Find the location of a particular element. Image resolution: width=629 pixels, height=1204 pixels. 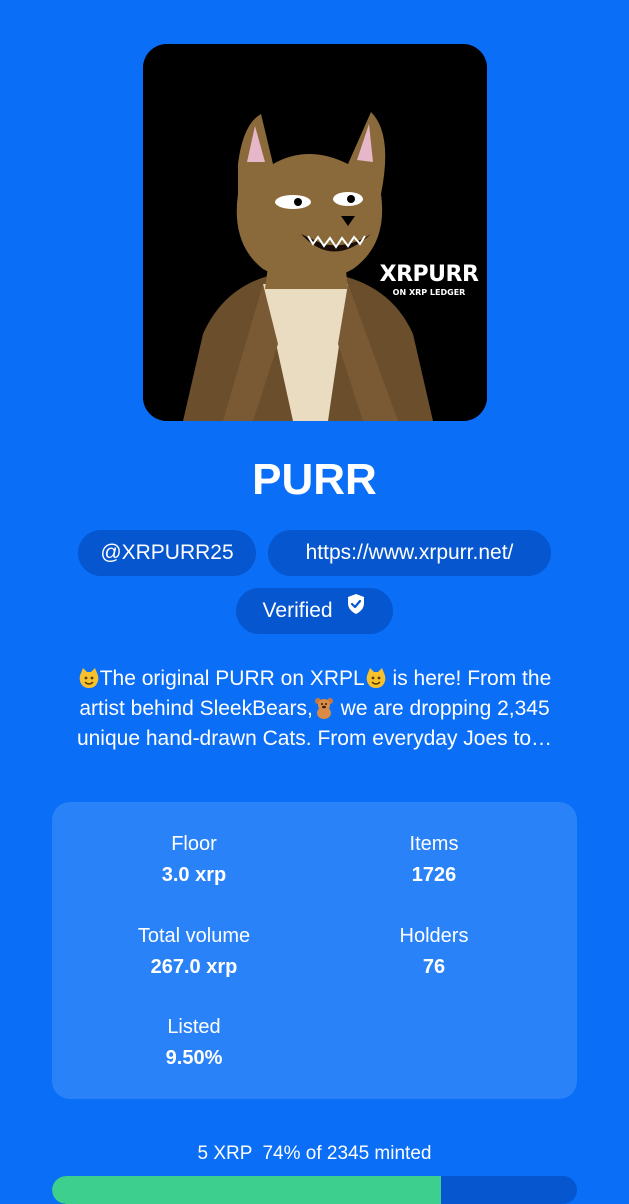

stat-items: Items 1726 is located at coordinates (434, 860).